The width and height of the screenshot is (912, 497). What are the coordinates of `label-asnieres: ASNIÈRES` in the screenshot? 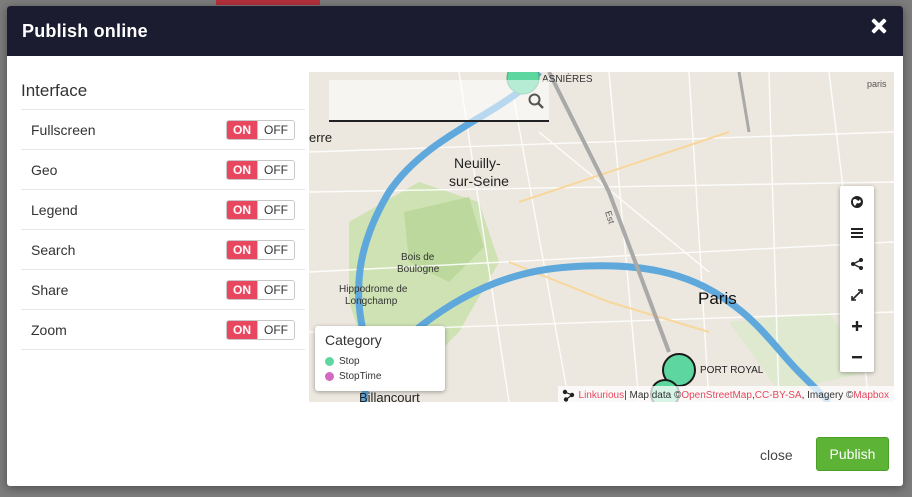 It's located at (567, 78).